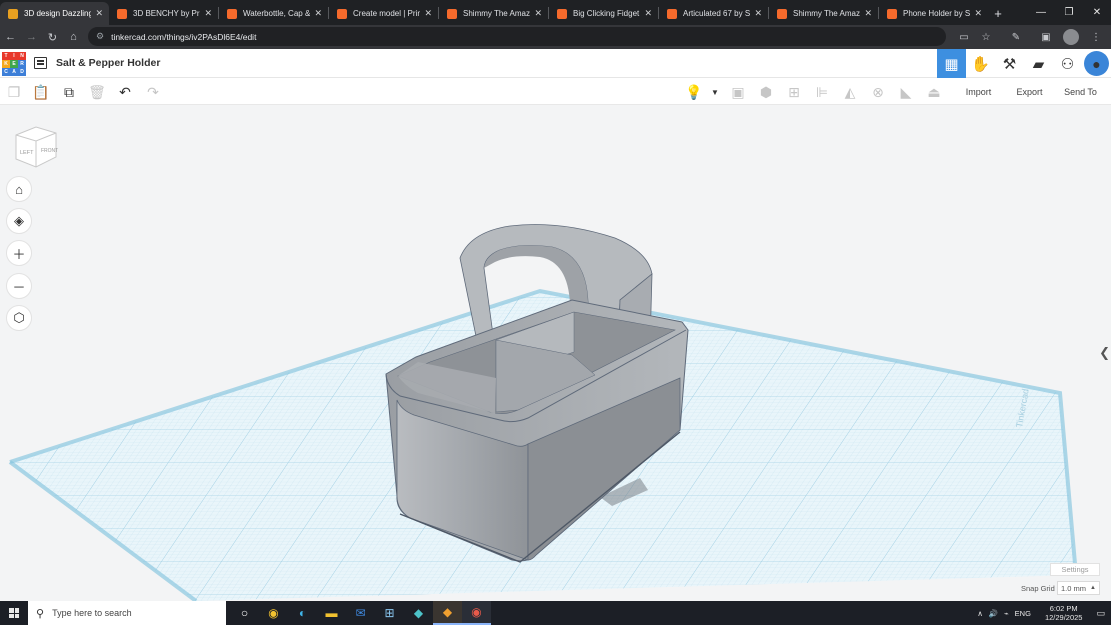 The width and height of the screenshot is (1111, 625). What do you see at coordinates (14, 613) in the screenshot?
I see `start-button` at bounding box center [14, 613].